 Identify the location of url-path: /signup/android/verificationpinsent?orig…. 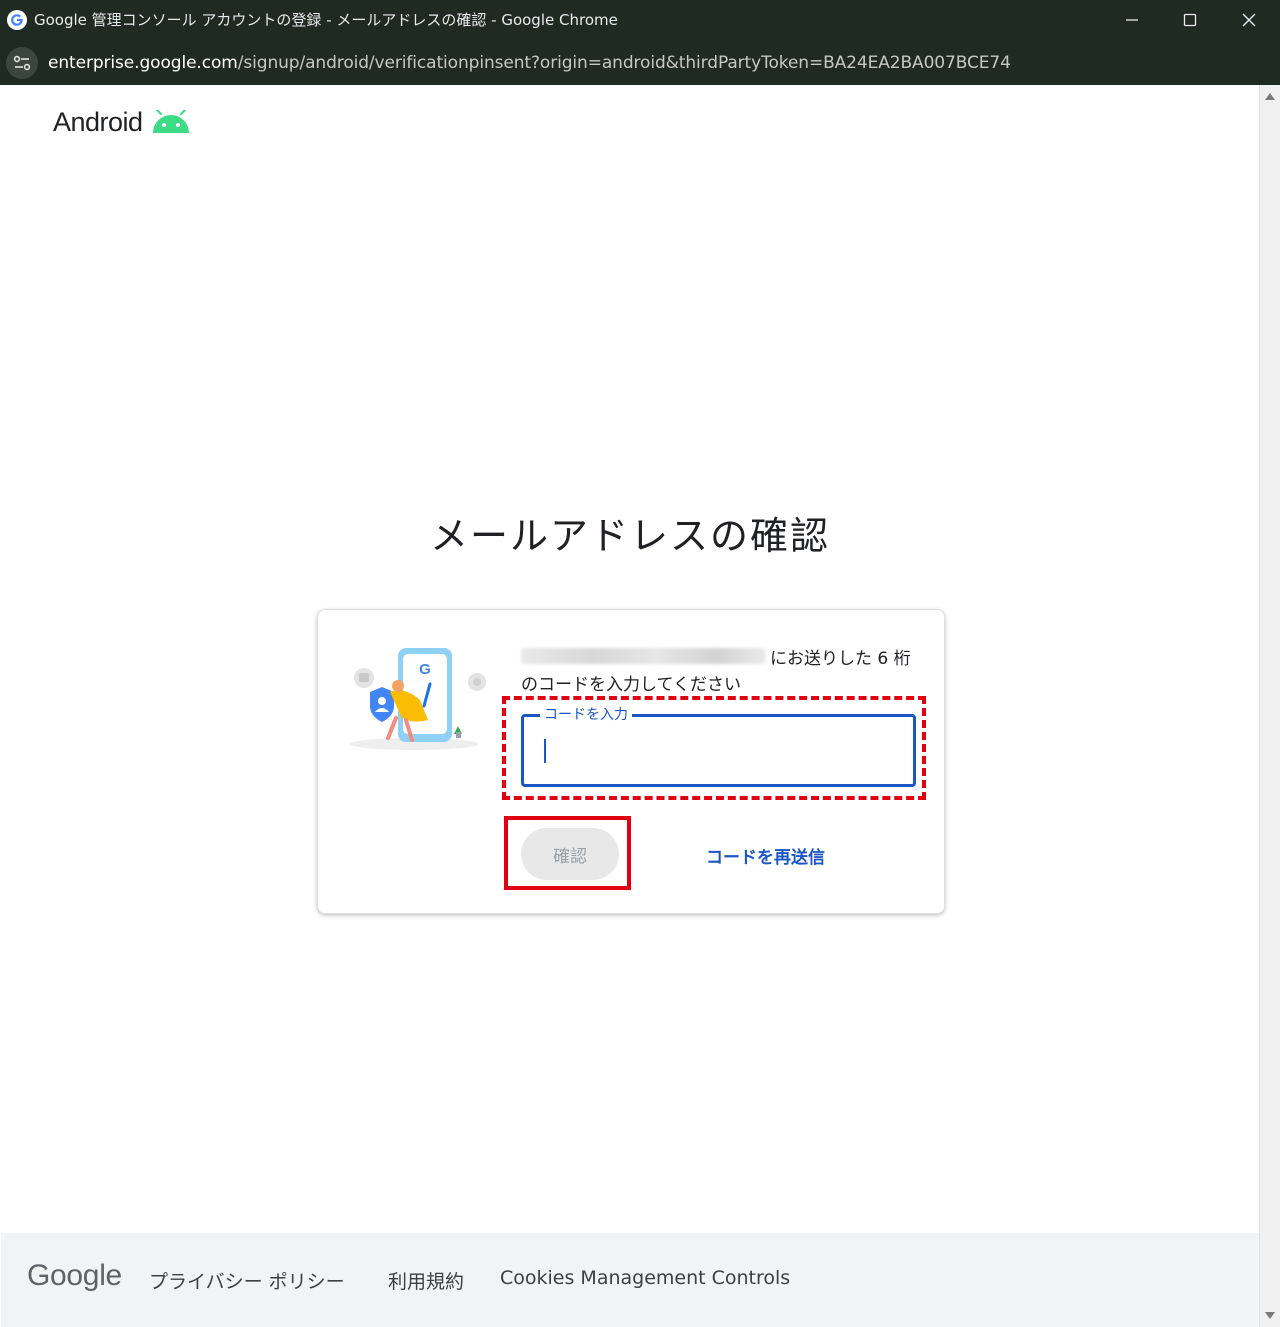
(624, 63).